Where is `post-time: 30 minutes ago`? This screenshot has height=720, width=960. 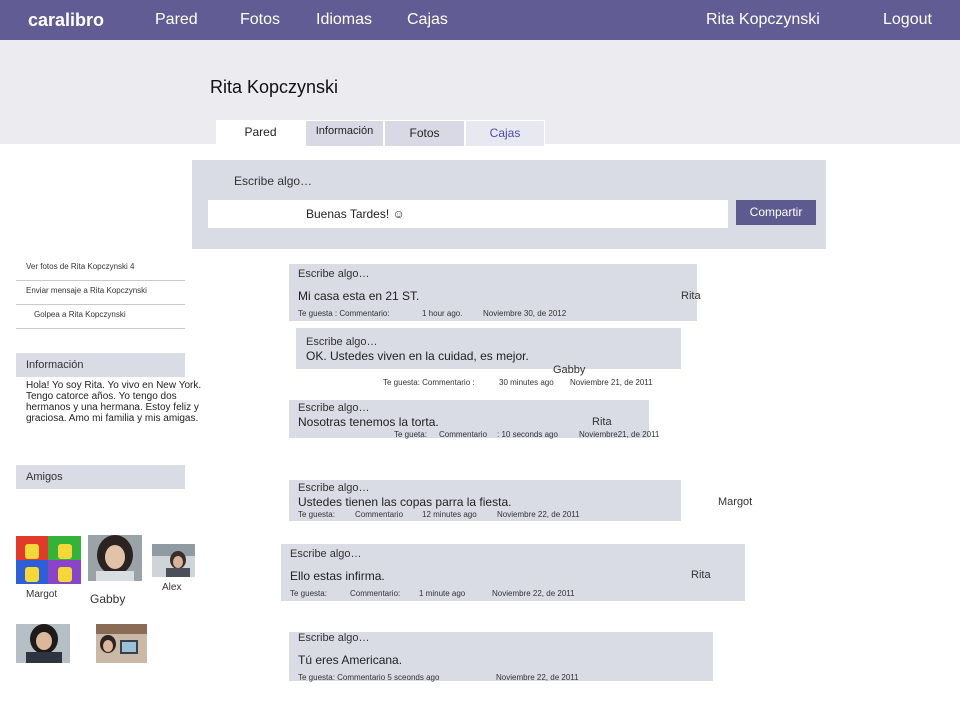 post-time: 30 minutes ago is located at coordinates (526, 382).